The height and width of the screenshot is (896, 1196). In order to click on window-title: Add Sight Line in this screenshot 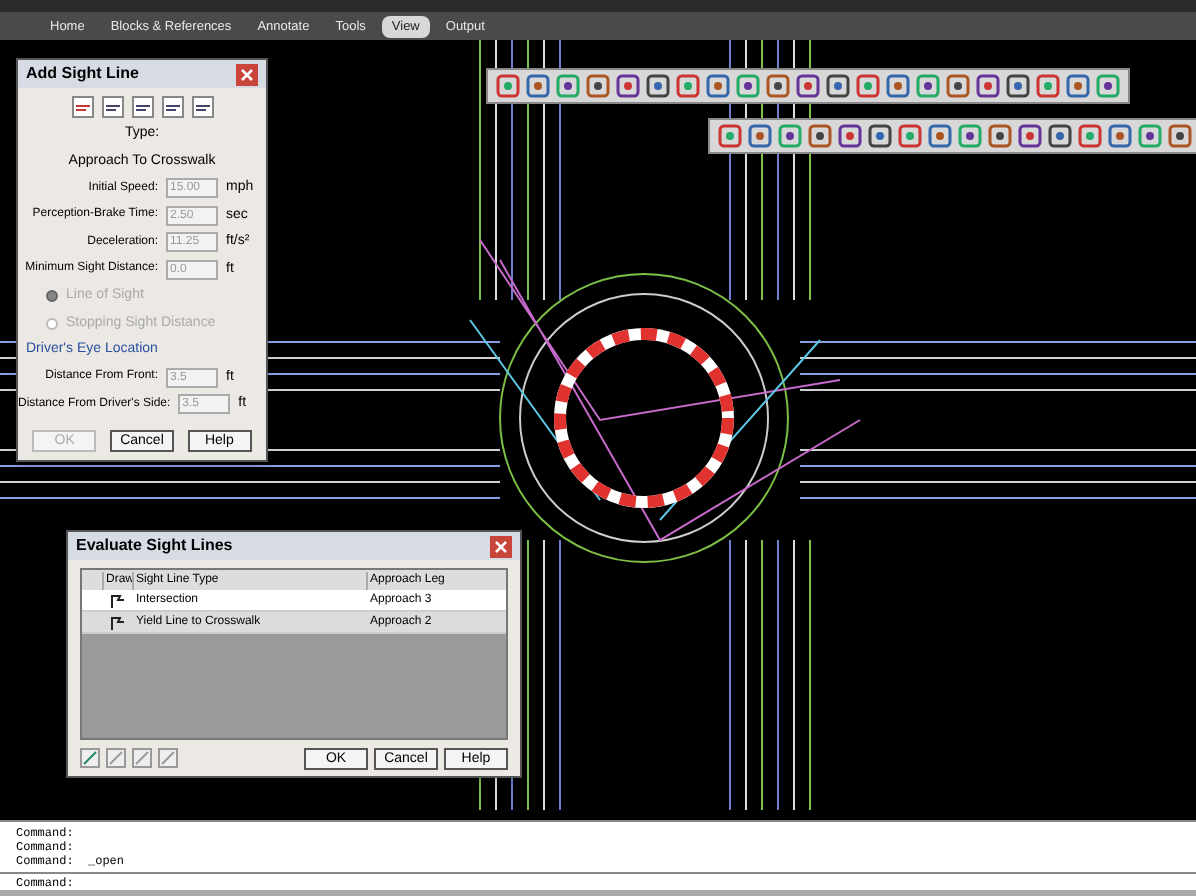, I will do `click(82, 74)`.